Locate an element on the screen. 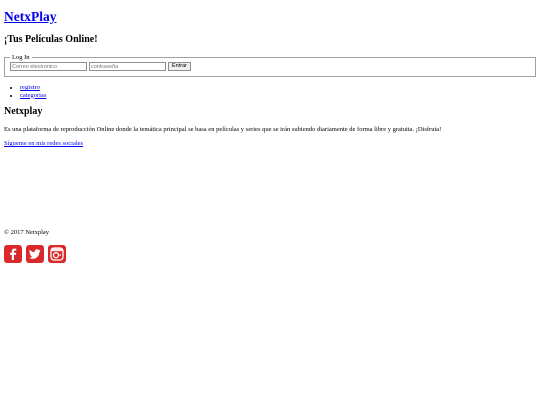  footer-copyright: © 2017 Netxplay is located at coordinates (27, 232).